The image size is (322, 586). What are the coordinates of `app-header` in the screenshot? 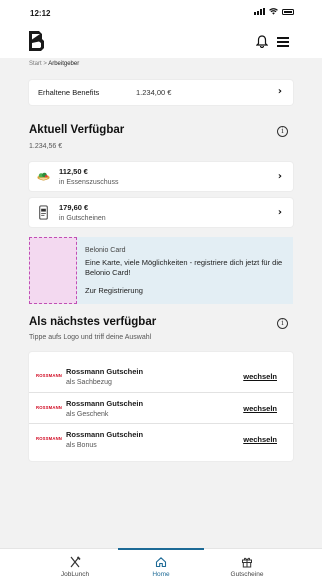 It's located at (161, 42).